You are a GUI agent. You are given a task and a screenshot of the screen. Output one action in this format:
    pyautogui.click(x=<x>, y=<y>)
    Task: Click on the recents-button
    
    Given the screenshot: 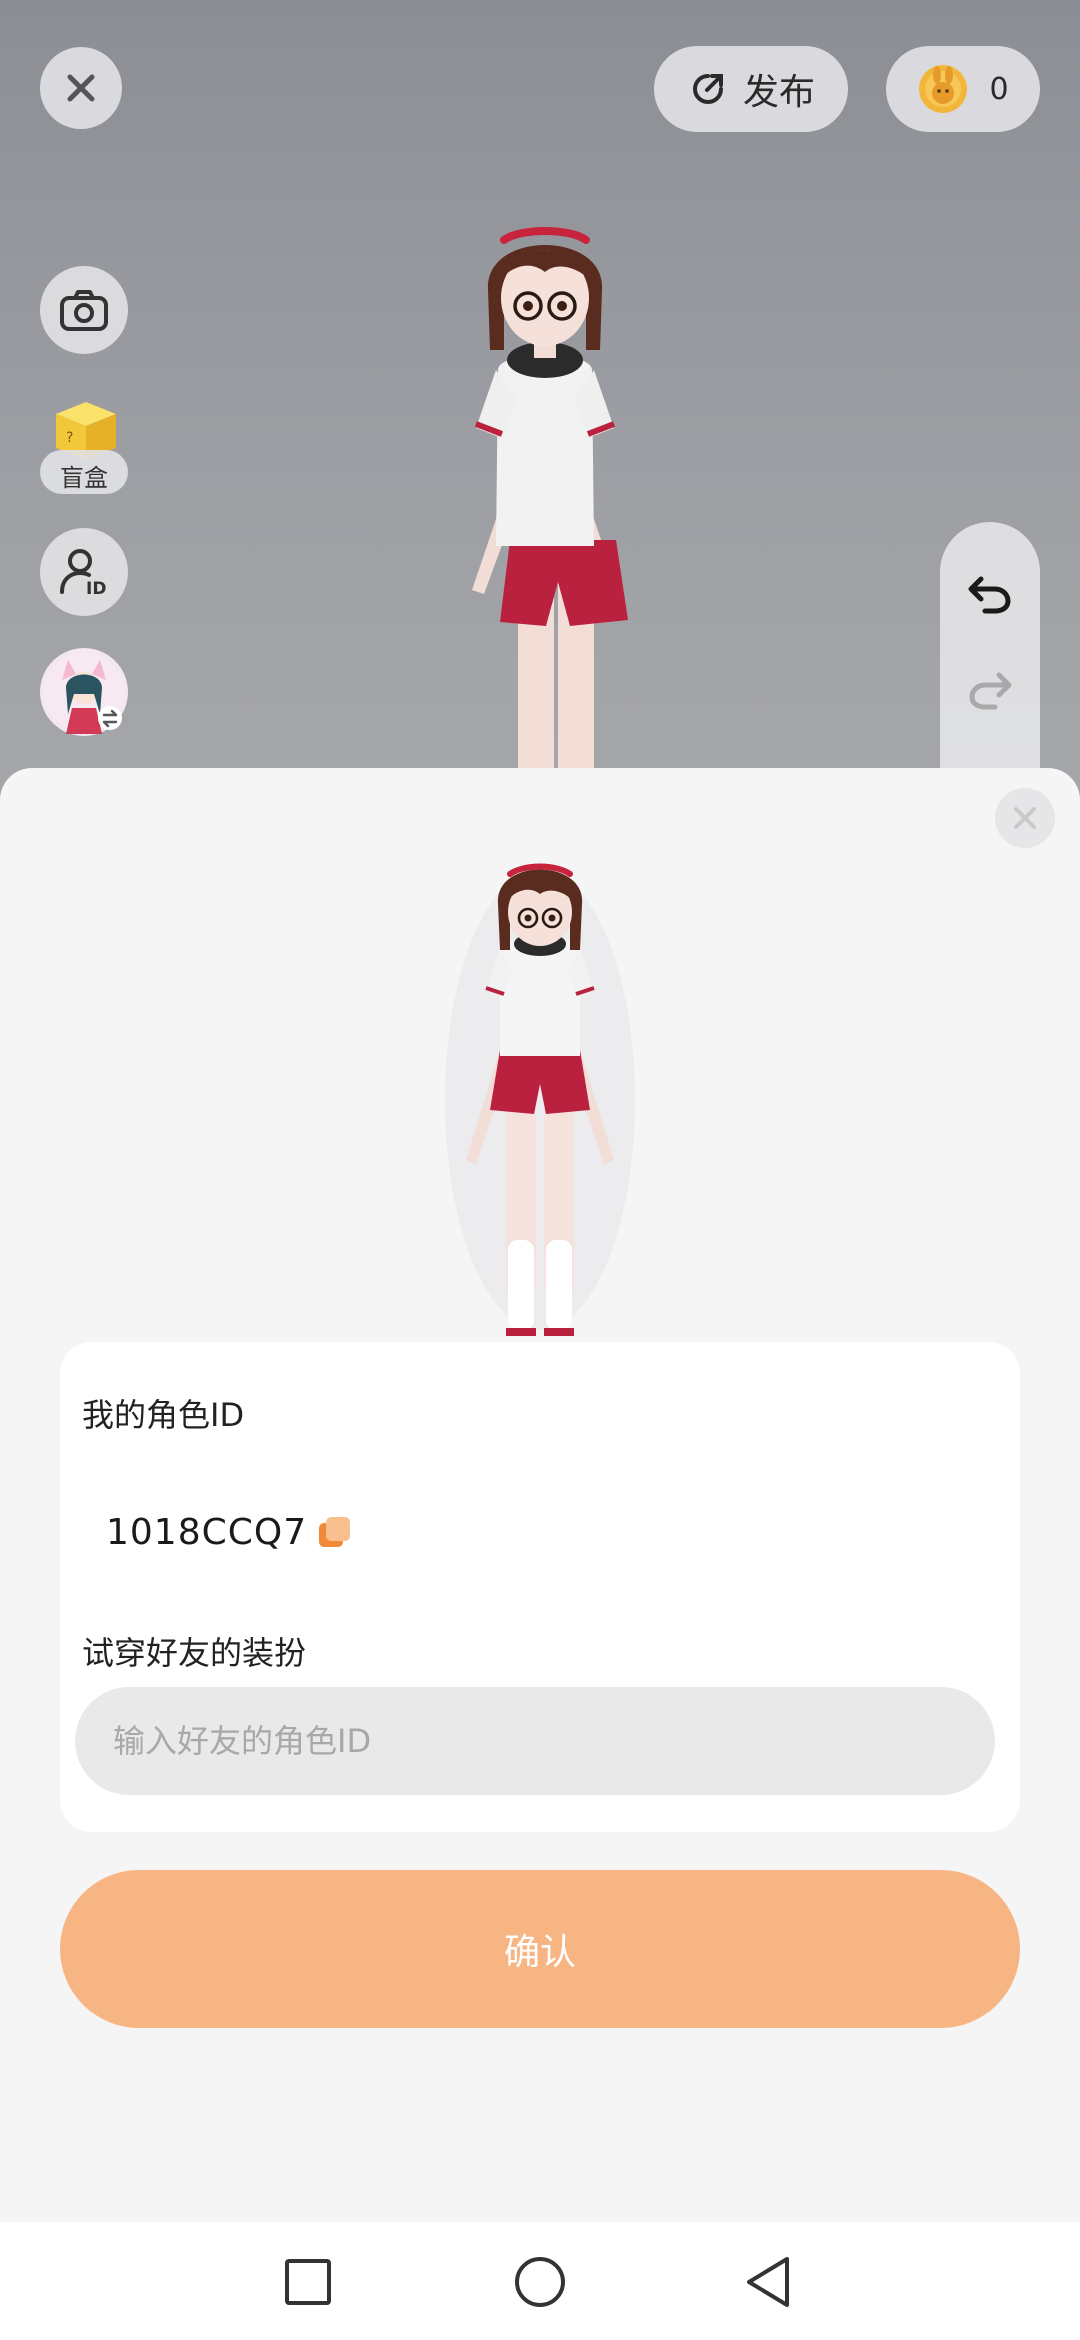 What is the action you would take?
    pyautogui.click(x=308, y=2282)
    